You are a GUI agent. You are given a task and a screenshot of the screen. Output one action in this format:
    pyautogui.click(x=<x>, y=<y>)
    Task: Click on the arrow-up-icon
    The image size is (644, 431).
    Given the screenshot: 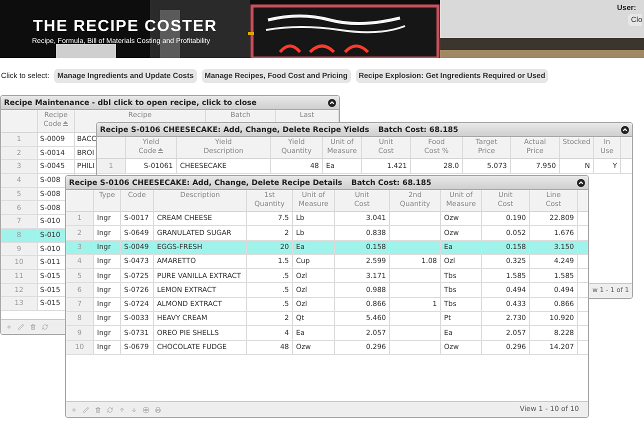 What is the action you would take?
    pyautogui.click(x=122, y=409)
    